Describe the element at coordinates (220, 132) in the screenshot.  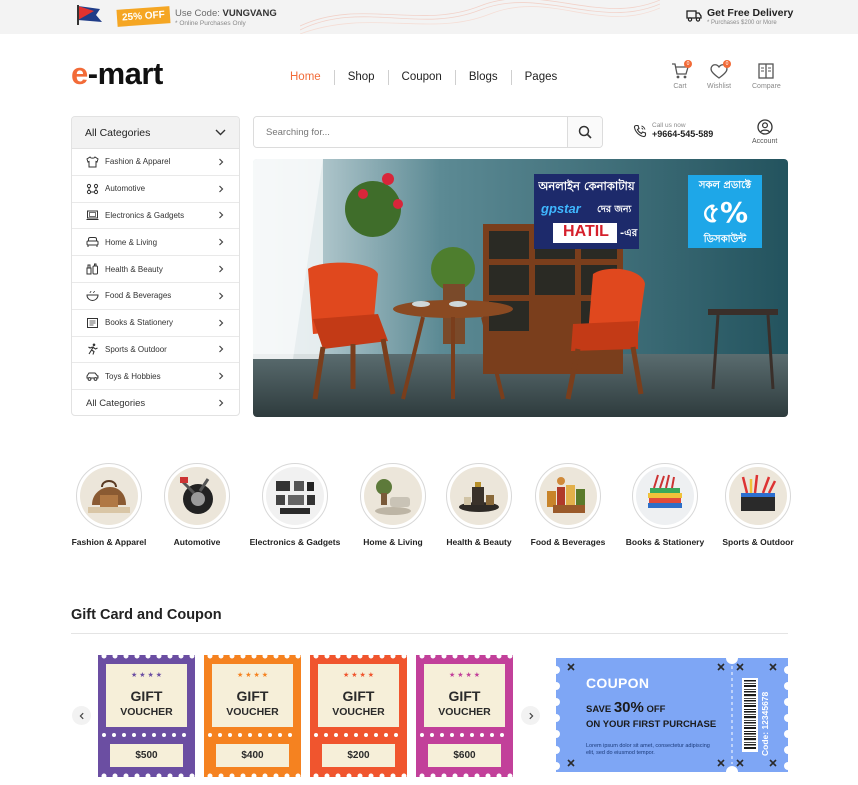
I see `chevron-down-icon` at that location.